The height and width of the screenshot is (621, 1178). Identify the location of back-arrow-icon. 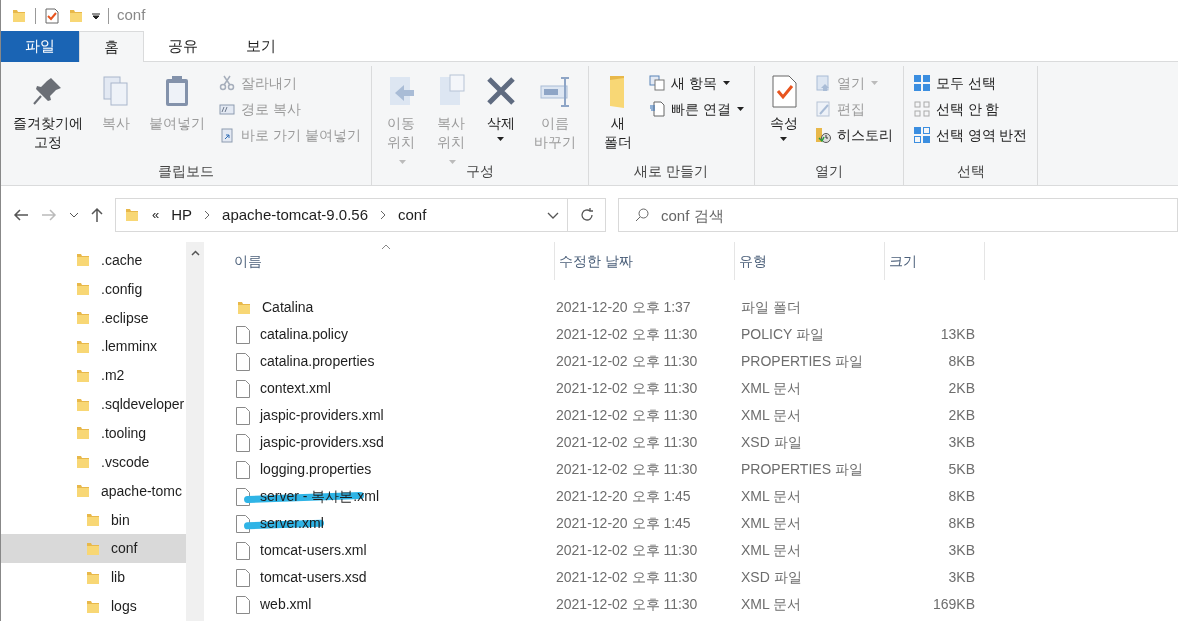
(21, 215).